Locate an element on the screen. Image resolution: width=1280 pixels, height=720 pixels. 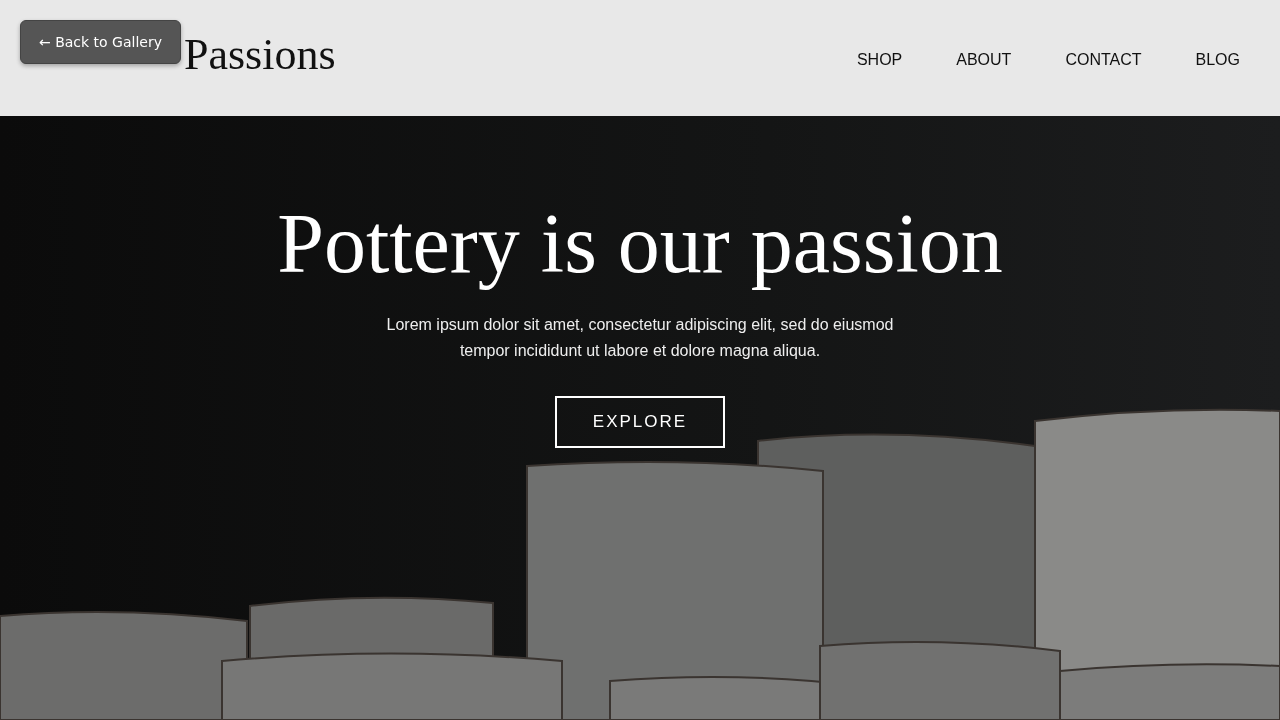
nav-link: SHOP is located at coordinates (879, 60).